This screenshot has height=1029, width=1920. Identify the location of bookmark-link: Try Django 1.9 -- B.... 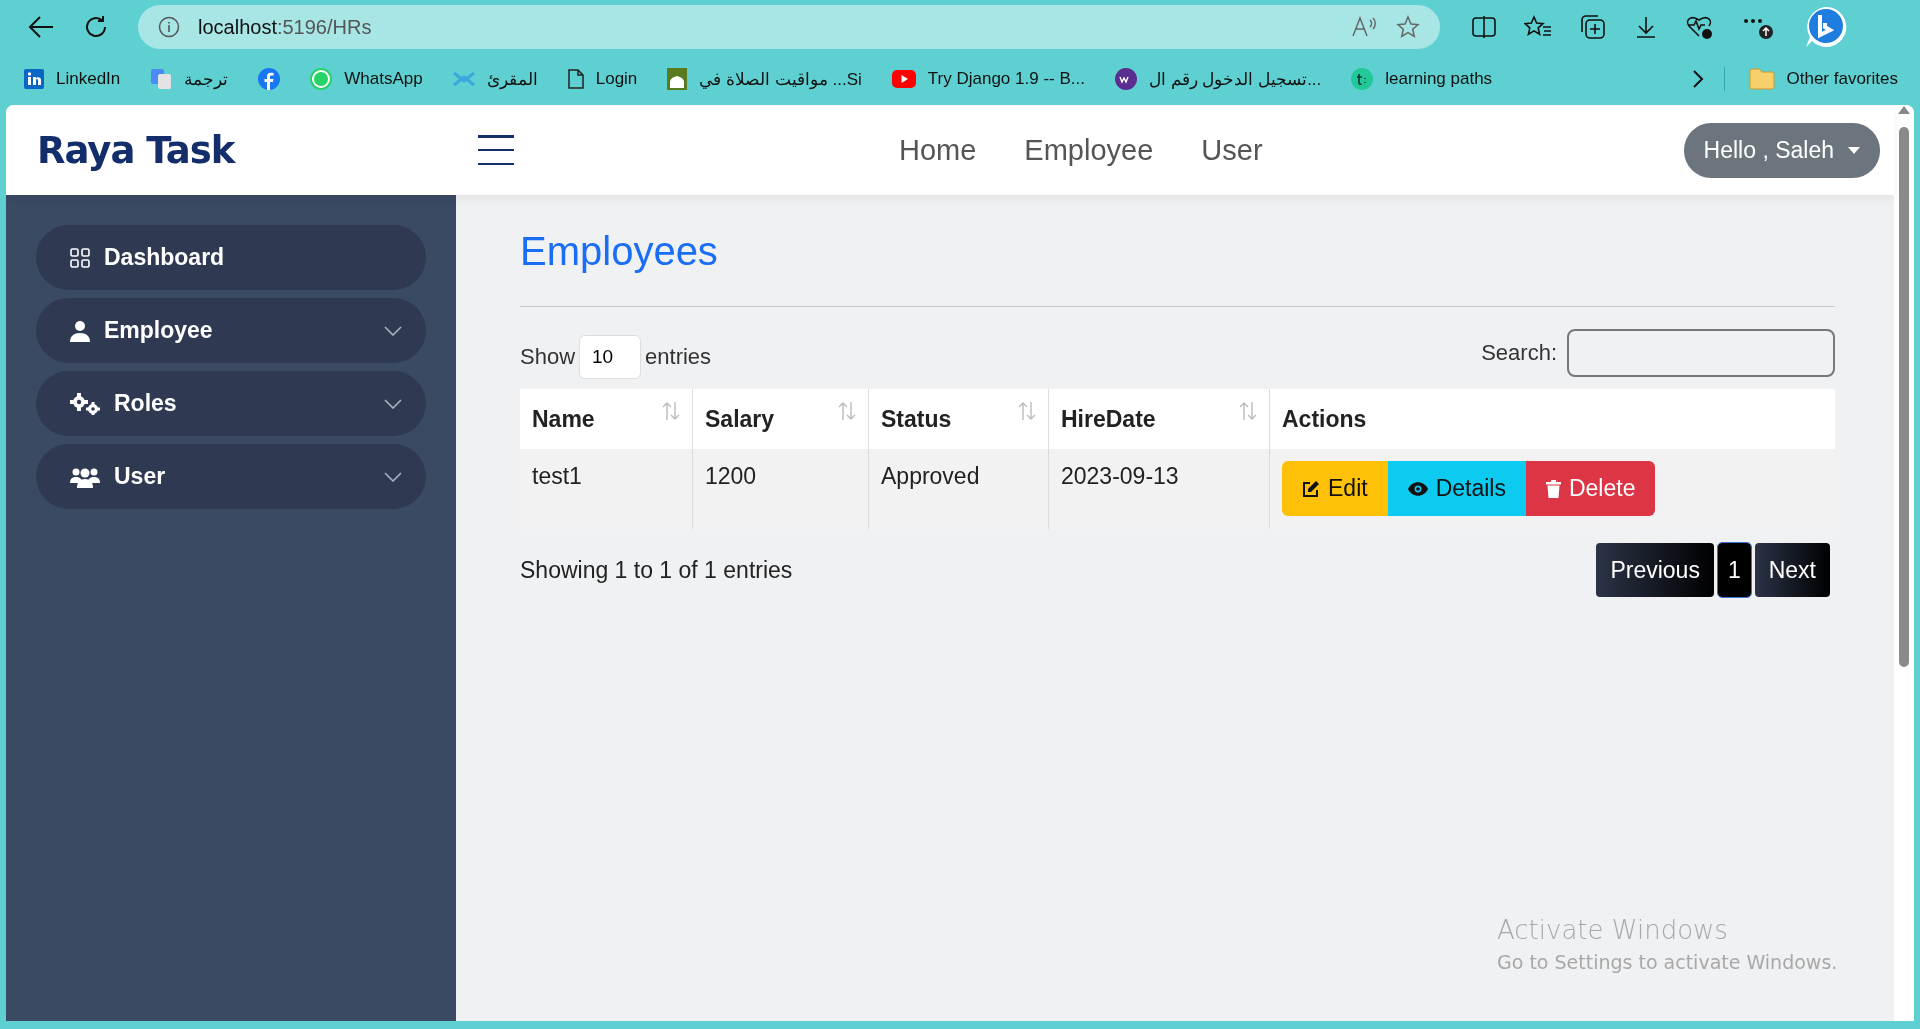
(993, 79).